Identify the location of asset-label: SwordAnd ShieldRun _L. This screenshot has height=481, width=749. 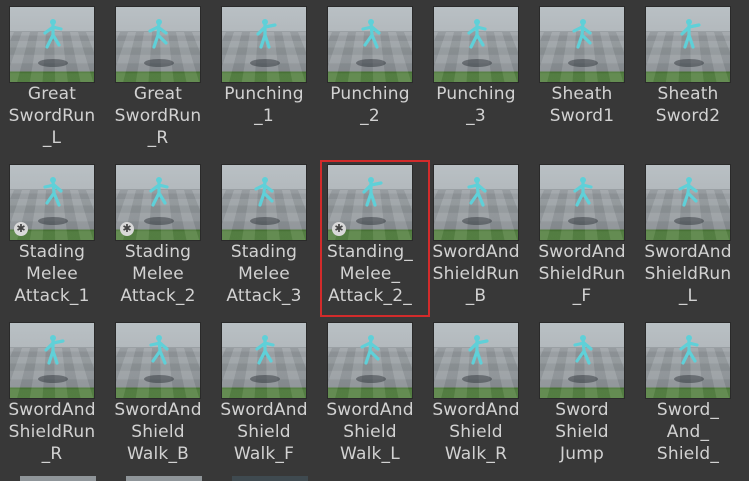
(688, 274).